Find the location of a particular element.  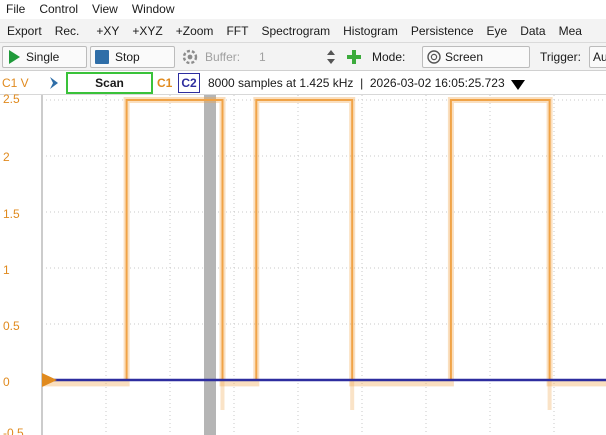

trigger-value: Au is located at coordinates (599, 57).